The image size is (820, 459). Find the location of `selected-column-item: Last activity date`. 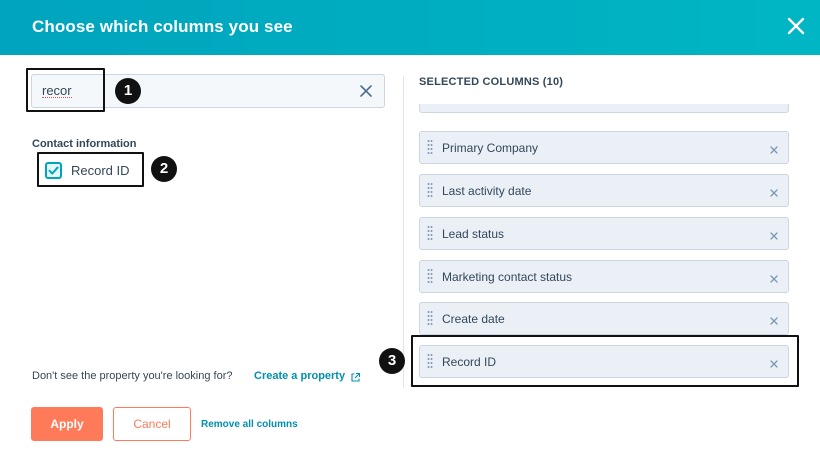

selected-column-item: Last activity date is located at coordinates (604, 190).